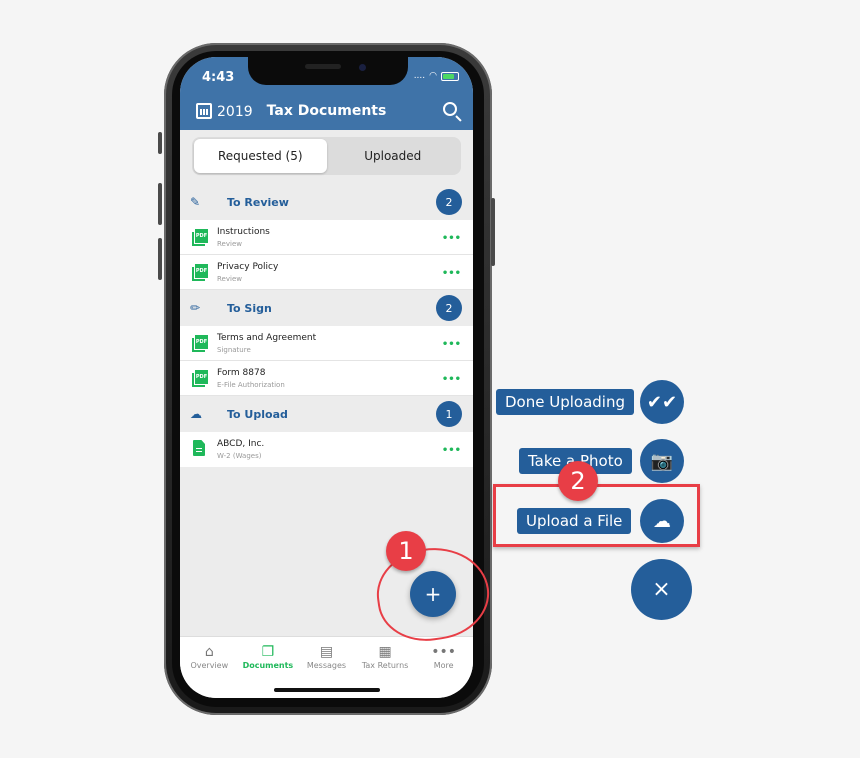 The width and height of the screenshot is (860, 758). I want to click on documents-icon: ❐, so click(268, 652).